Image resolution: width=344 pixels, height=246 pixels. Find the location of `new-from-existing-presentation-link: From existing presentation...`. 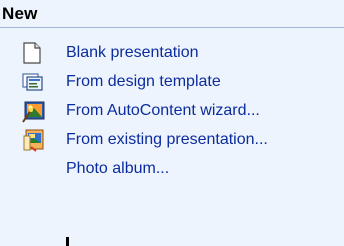

new-from-existing-presentation-link: From existing presentation... is located at coordinates (172, 139).